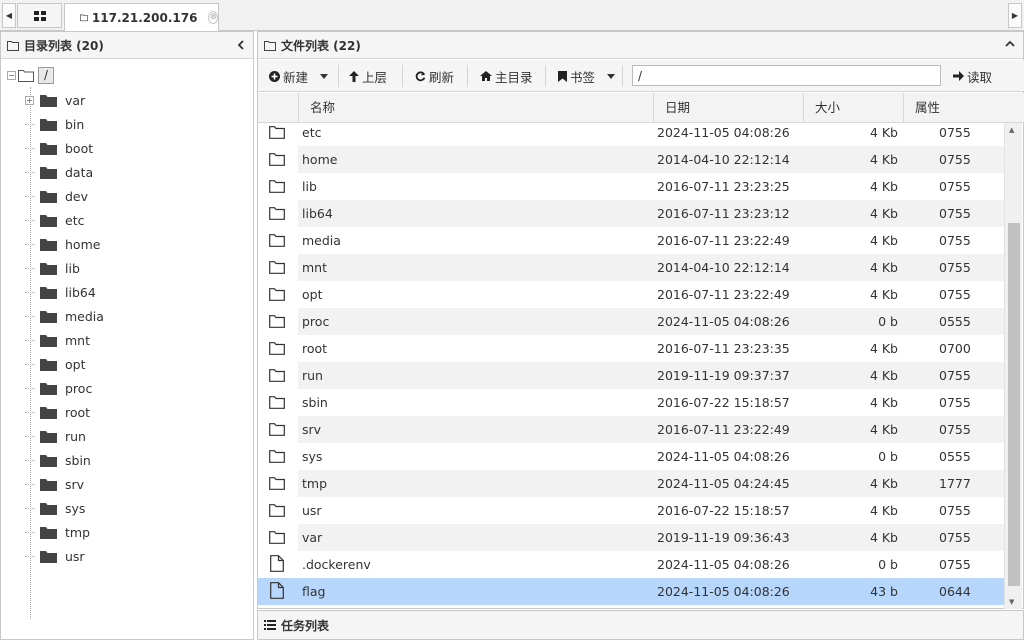 The width and height of the screenshot is (1024, 640). What do you see at coordinates (54, 124) in the screenshot?
I see `tree-item-bin: bin` at bounding box center [54, 124].